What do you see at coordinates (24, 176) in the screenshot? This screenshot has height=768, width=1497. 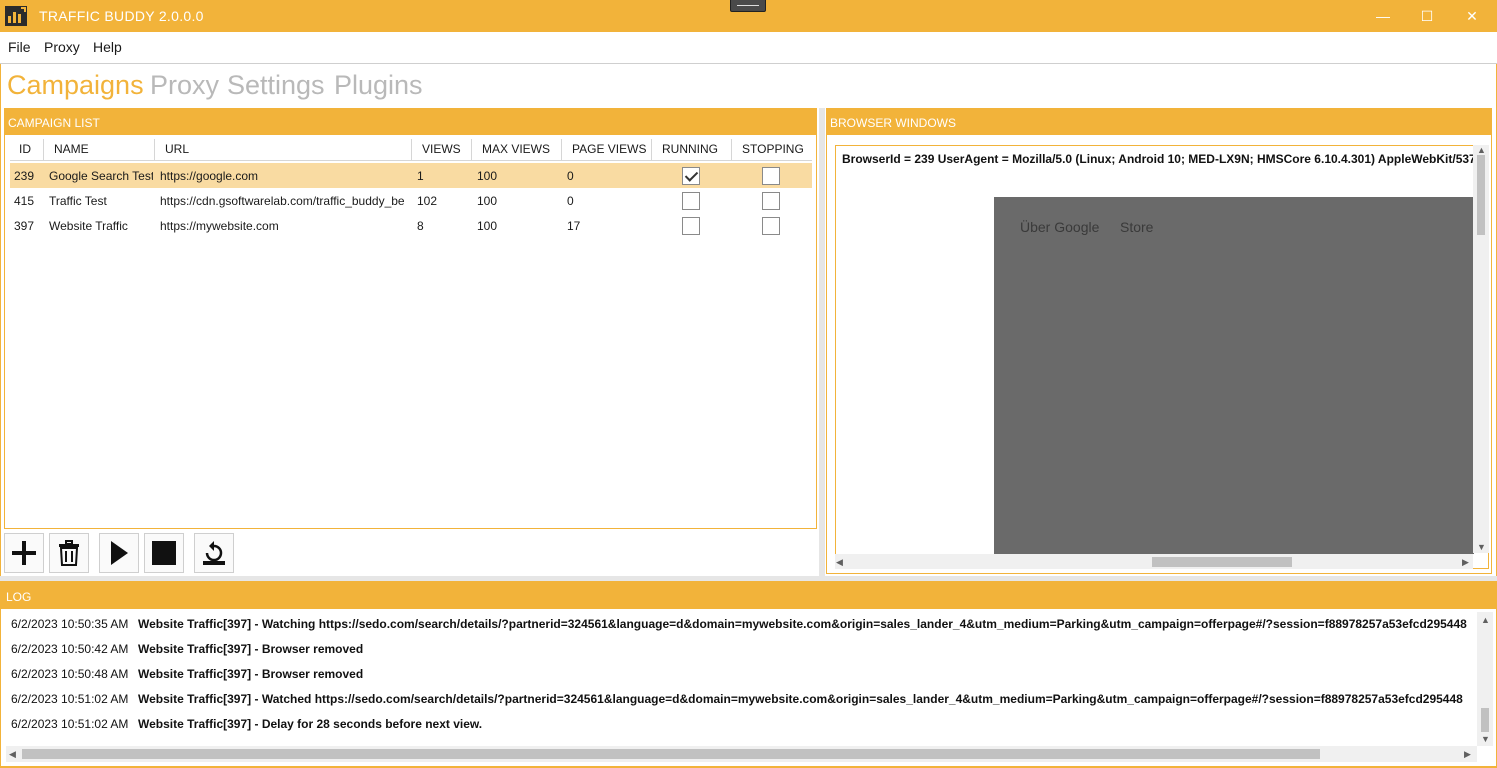 I see `cell-id: 239` at bounding box center [24, 176].